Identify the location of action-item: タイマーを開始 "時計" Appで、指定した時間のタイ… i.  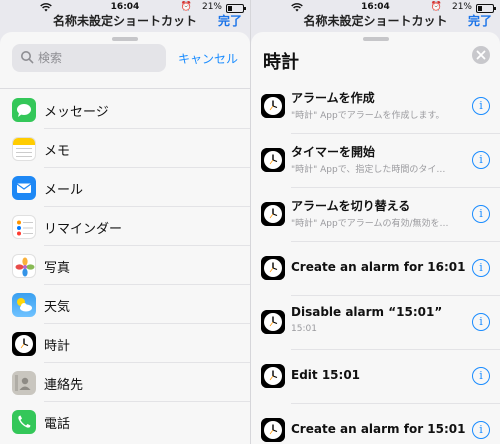
(375, 161).